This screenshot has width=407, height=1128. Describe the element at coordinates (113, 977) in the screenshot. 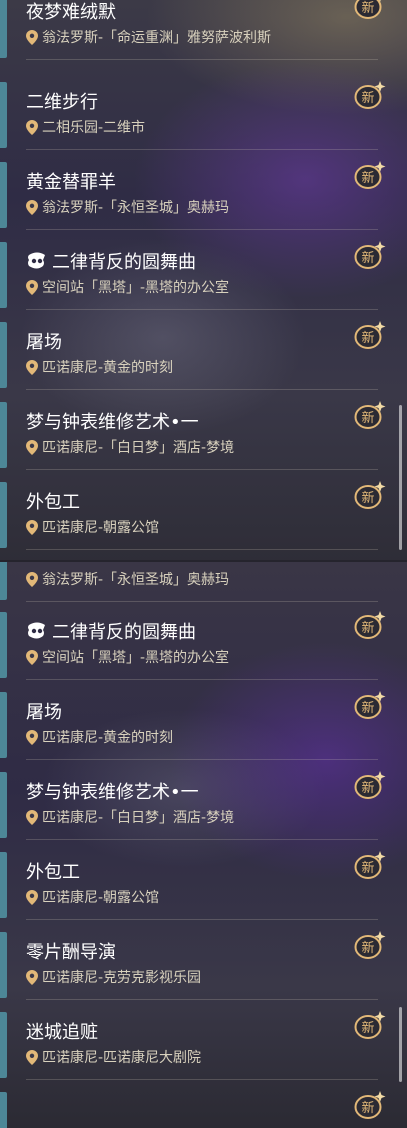

I see `quest-location: 匹诺康尼-克劳克影视乐园` at that location.